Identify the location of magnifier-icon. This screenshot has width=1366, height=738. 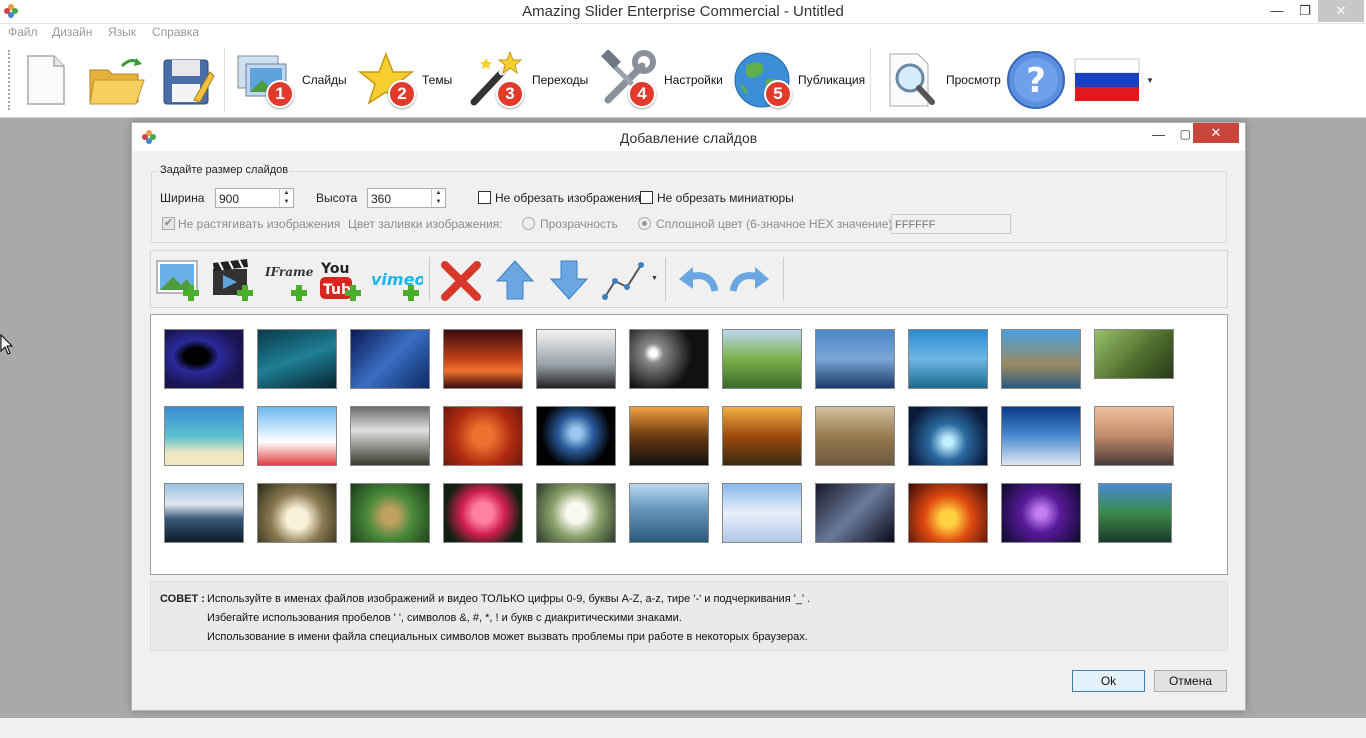
(912, 80).